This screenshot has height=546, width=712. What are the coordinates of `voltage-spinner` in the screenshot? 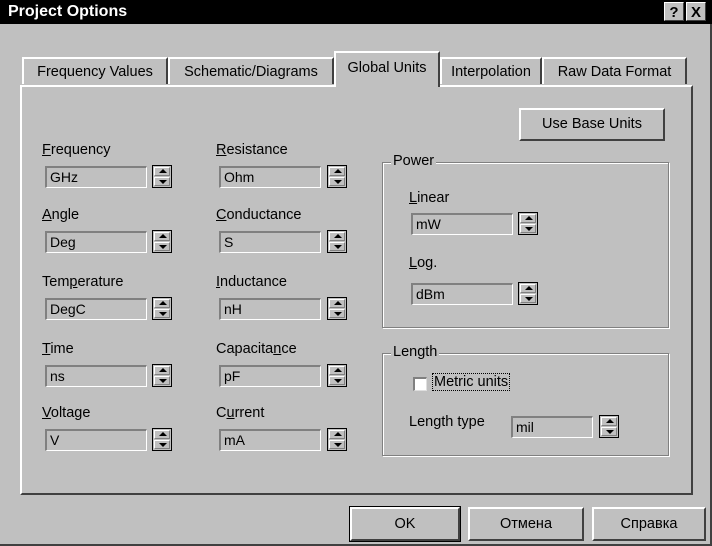 It's located at (162, 439).